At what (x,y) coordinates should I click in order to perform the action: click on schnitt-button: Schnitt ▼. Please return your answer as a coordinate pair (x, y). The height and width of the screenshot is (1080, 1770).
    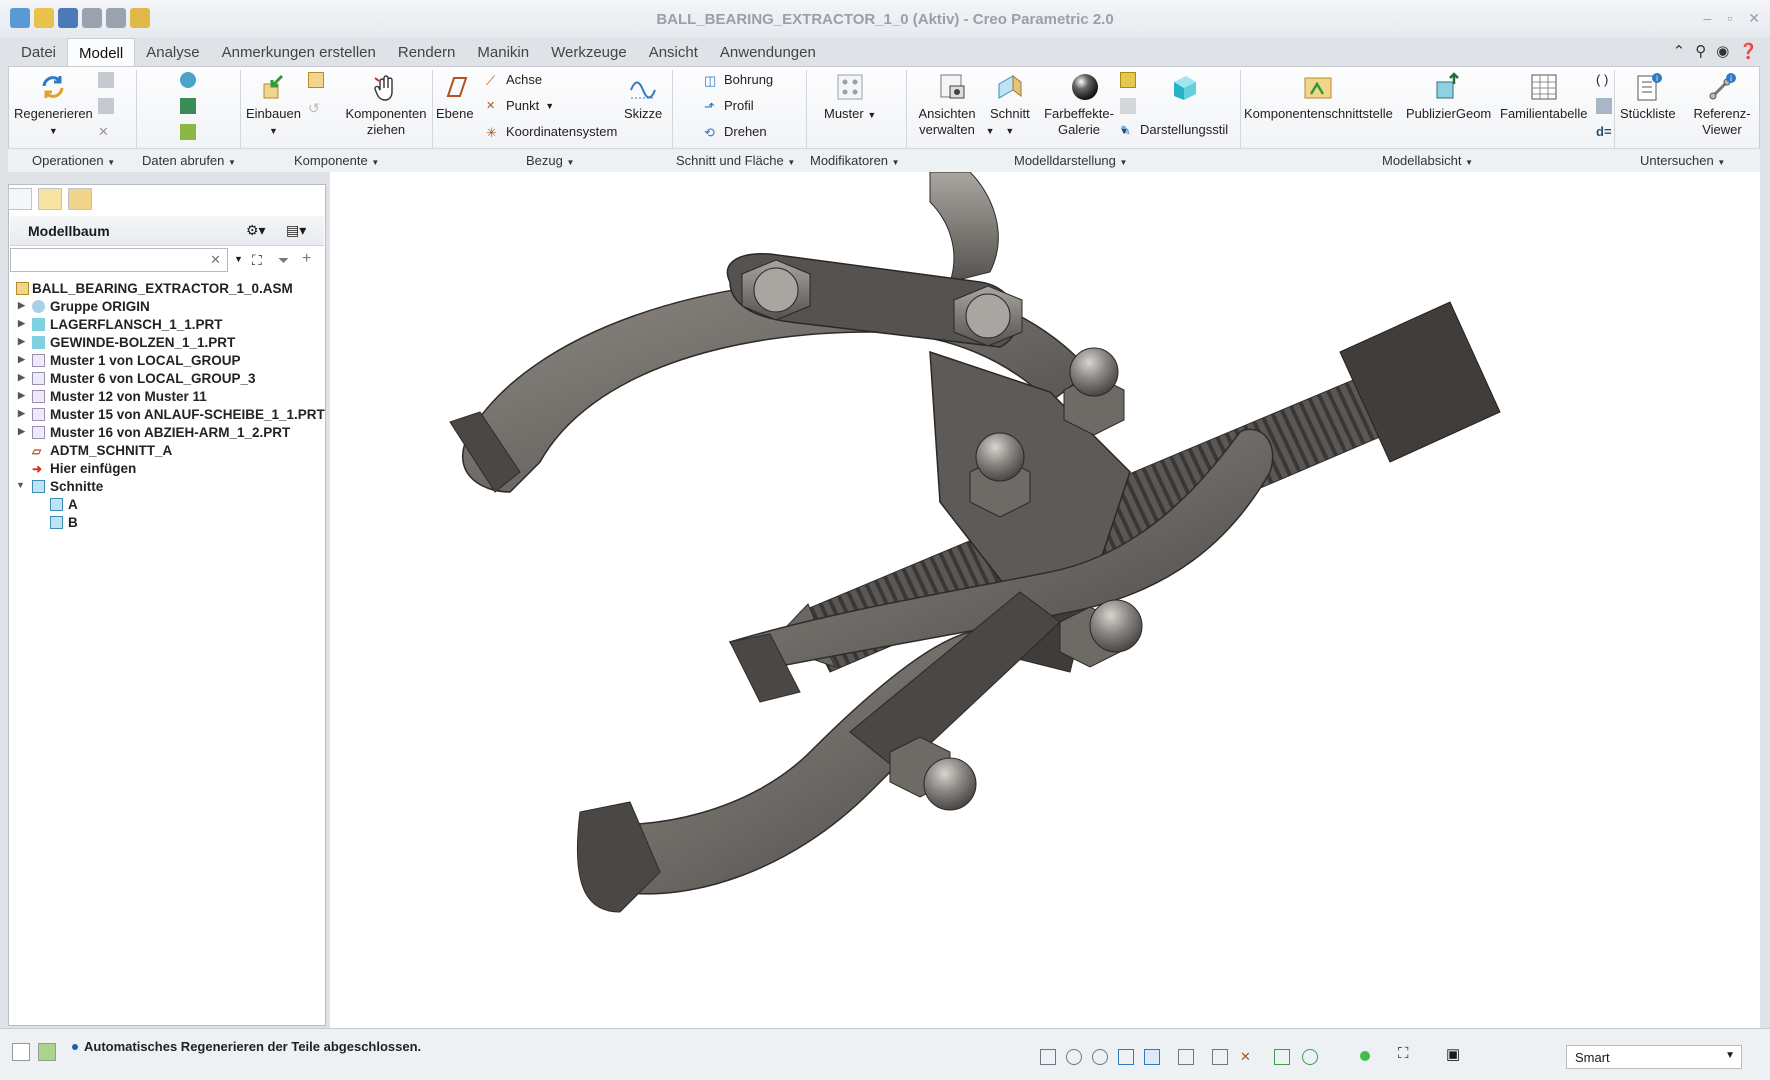
    Looking at the image, I should click on (1010, 105).